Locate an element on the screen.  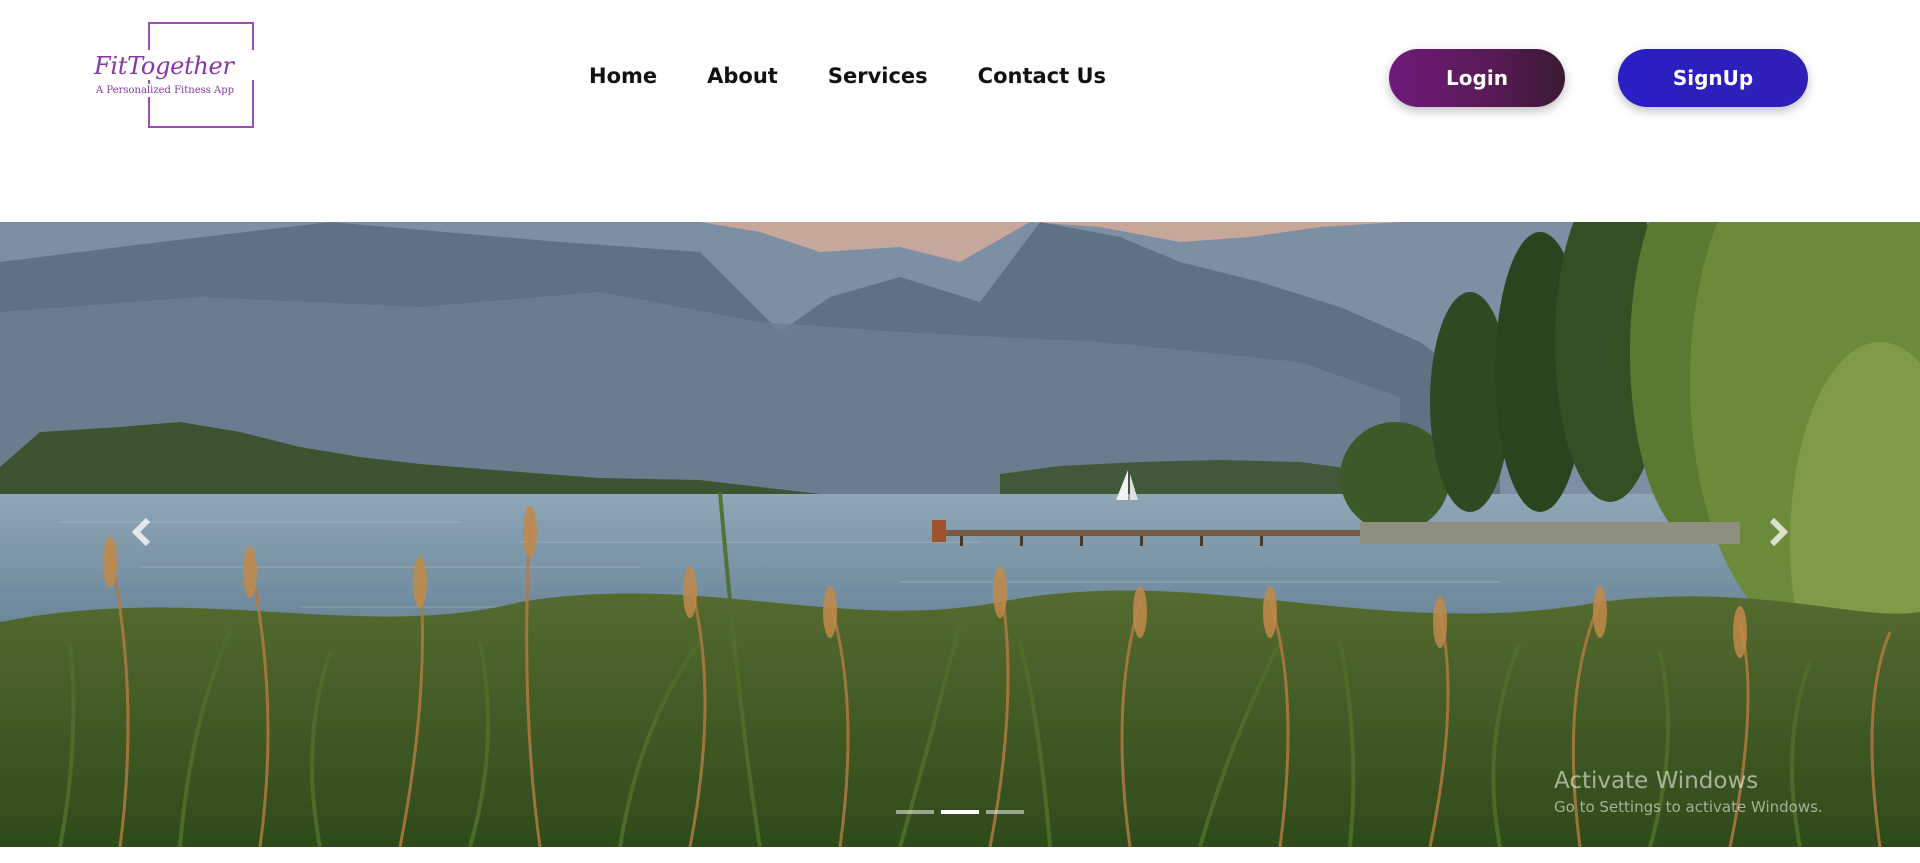
chevron-left-icon is located at coordinates (141, 532).